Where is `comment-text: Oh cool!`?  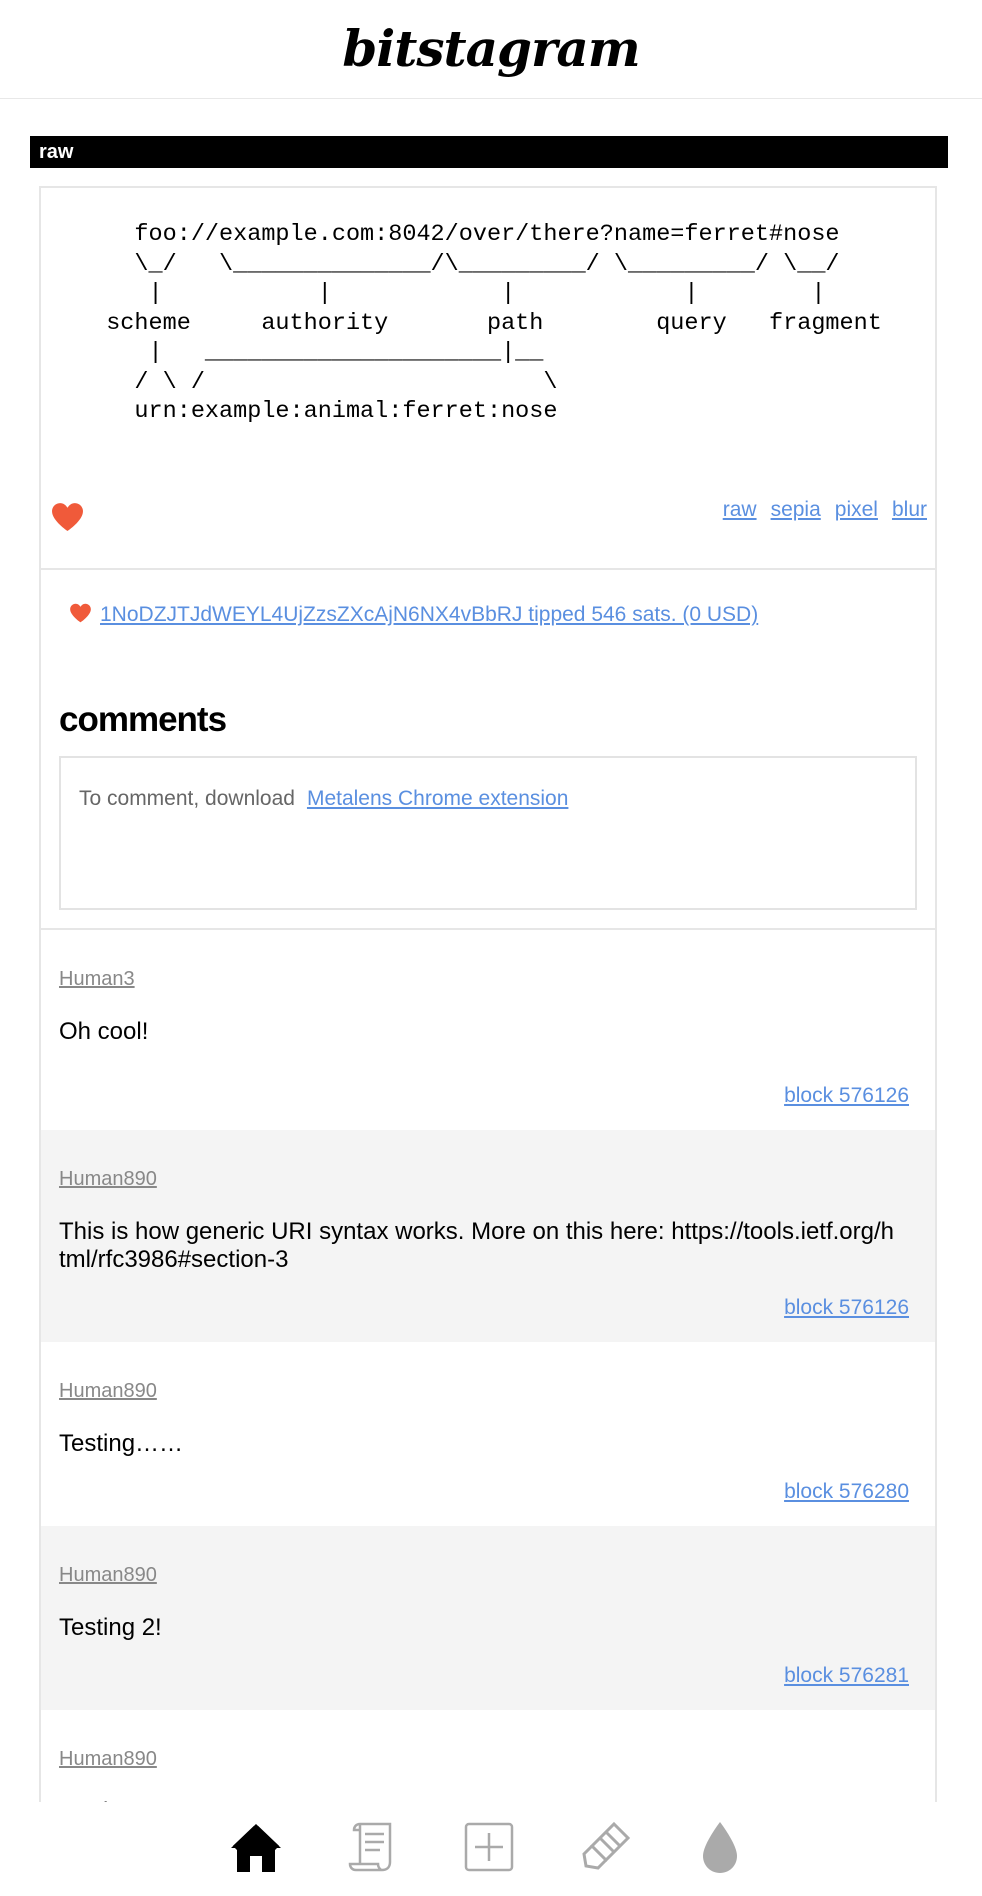 comment-text: Oh cool! is located at coordinates (104, 1031).